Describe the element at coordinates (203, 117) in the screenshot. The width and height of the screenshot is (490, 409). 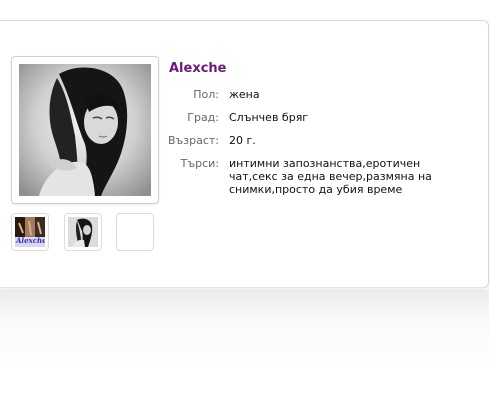
I see `field-city-label: Град:` at that location.